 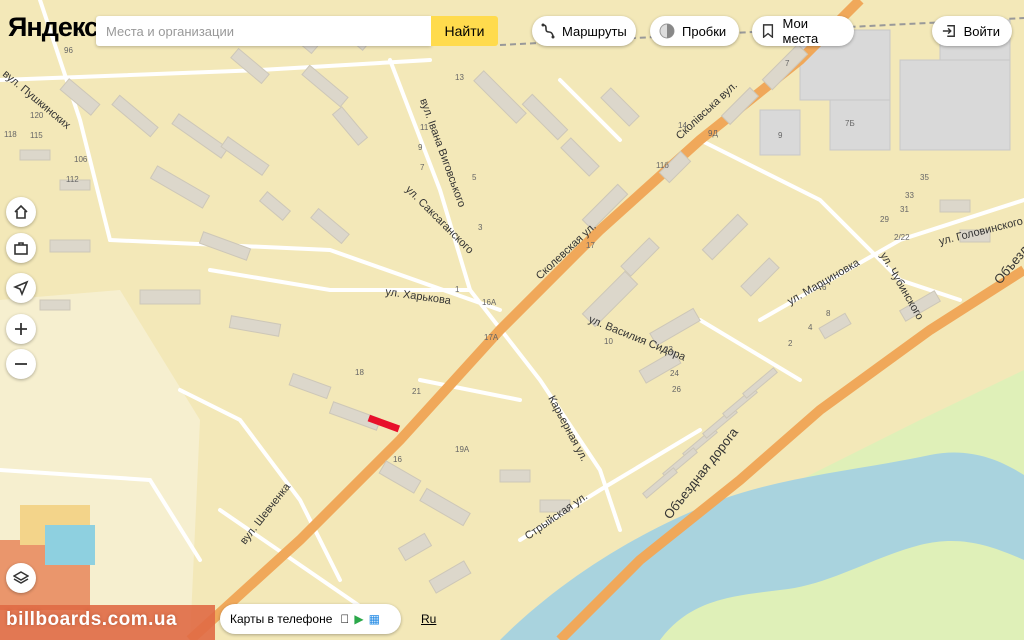 What do you see at coordinates (397, 459) in the screenshot?
I see `house-number: 16` at bounding box center [397, 459].